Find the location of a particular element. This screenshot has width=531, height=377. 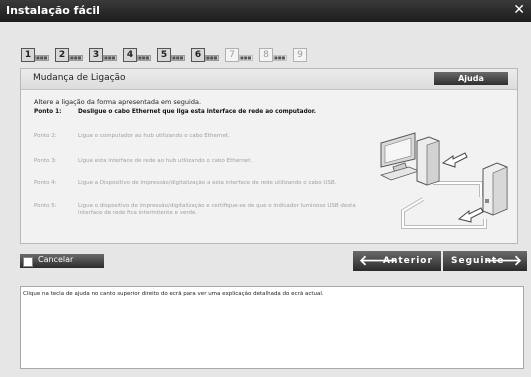

point-label: Ponto 2: is located at coordinates (45, 136).